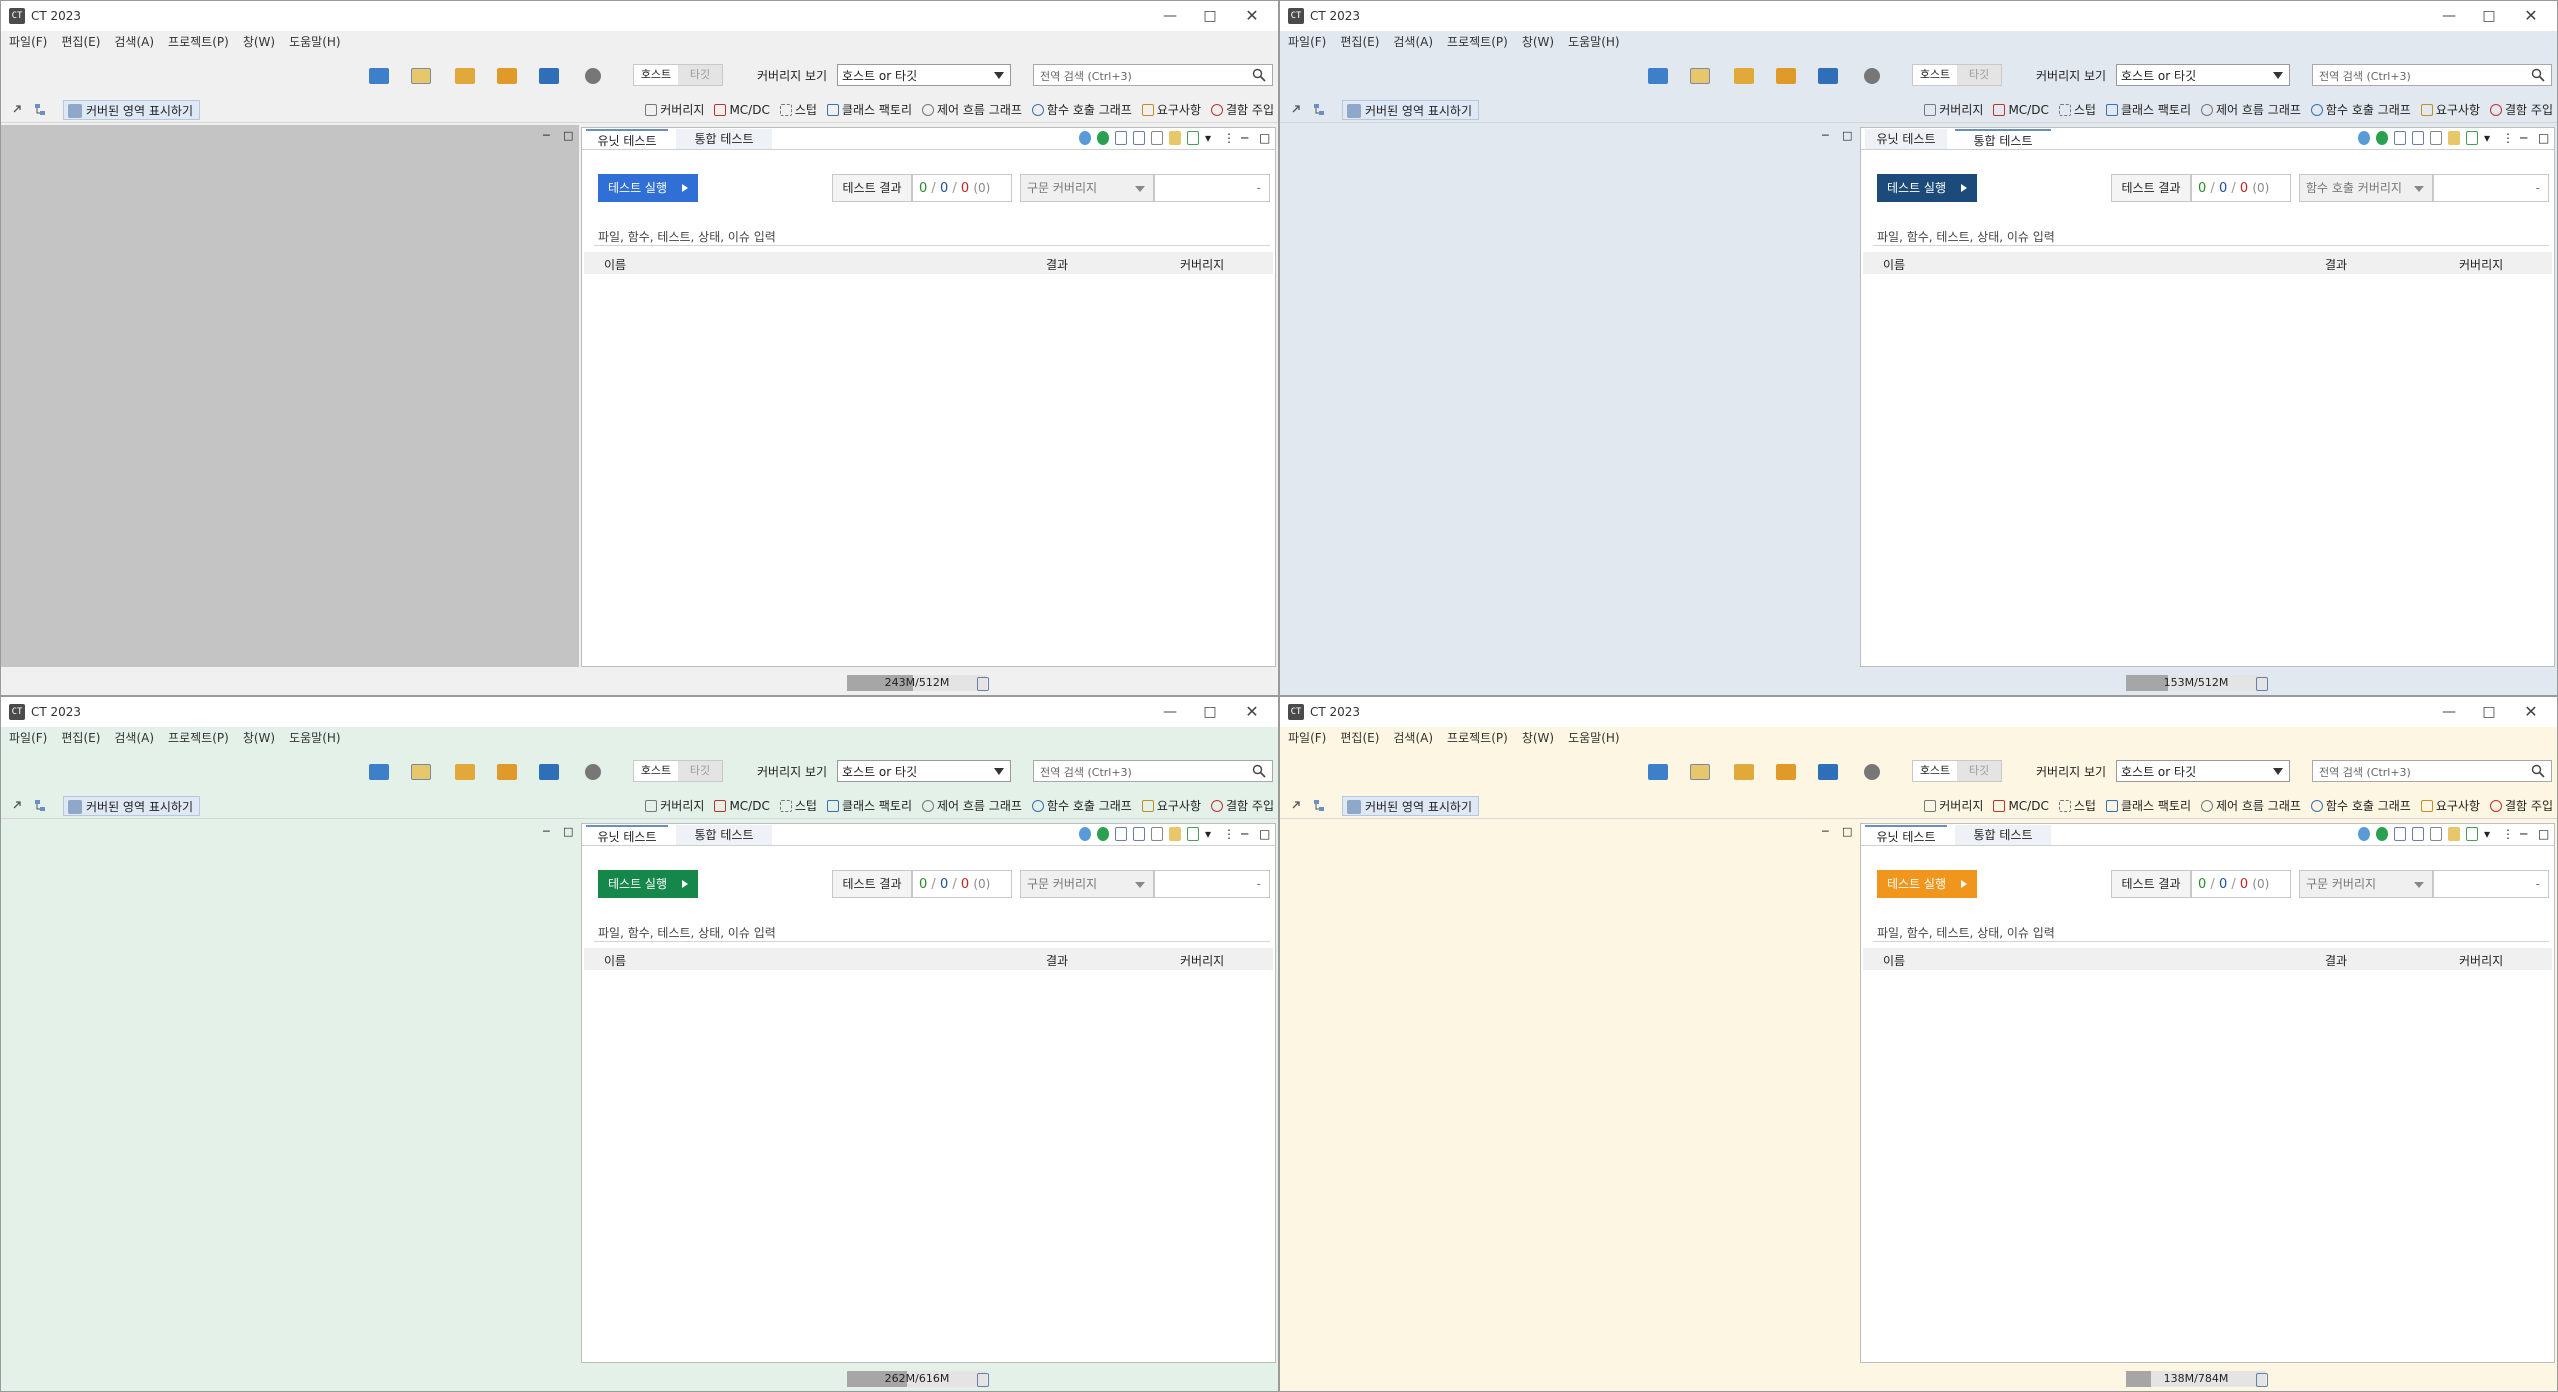 The width and height of the screenshot is (2558, 1392). I want to click on run-test-button: 테스트 실행, so click(1927, 884).